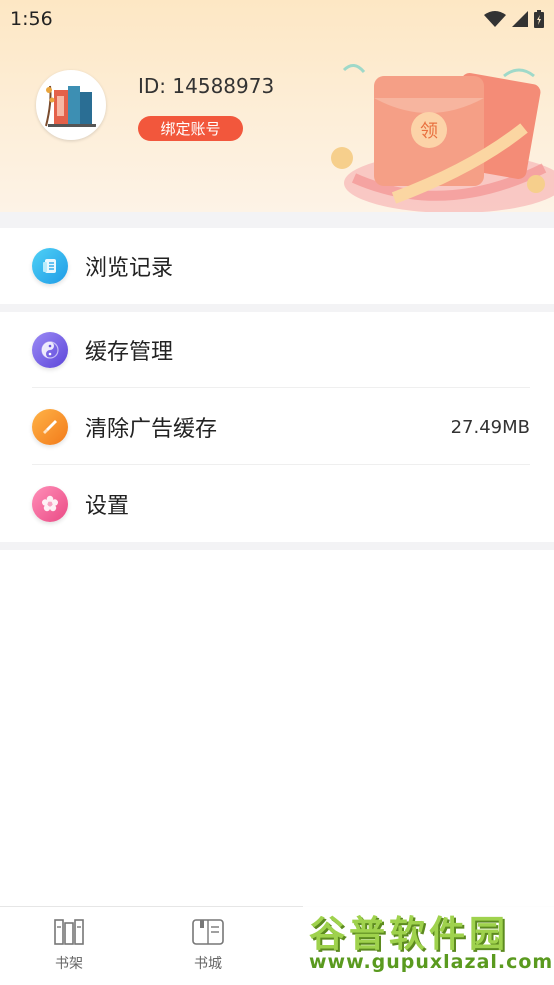 This screenshot has height=985, width=554. Describe the element at coordinates (277, 504) in the screenshot. I see `menu-item-settings: 设置` at that location.